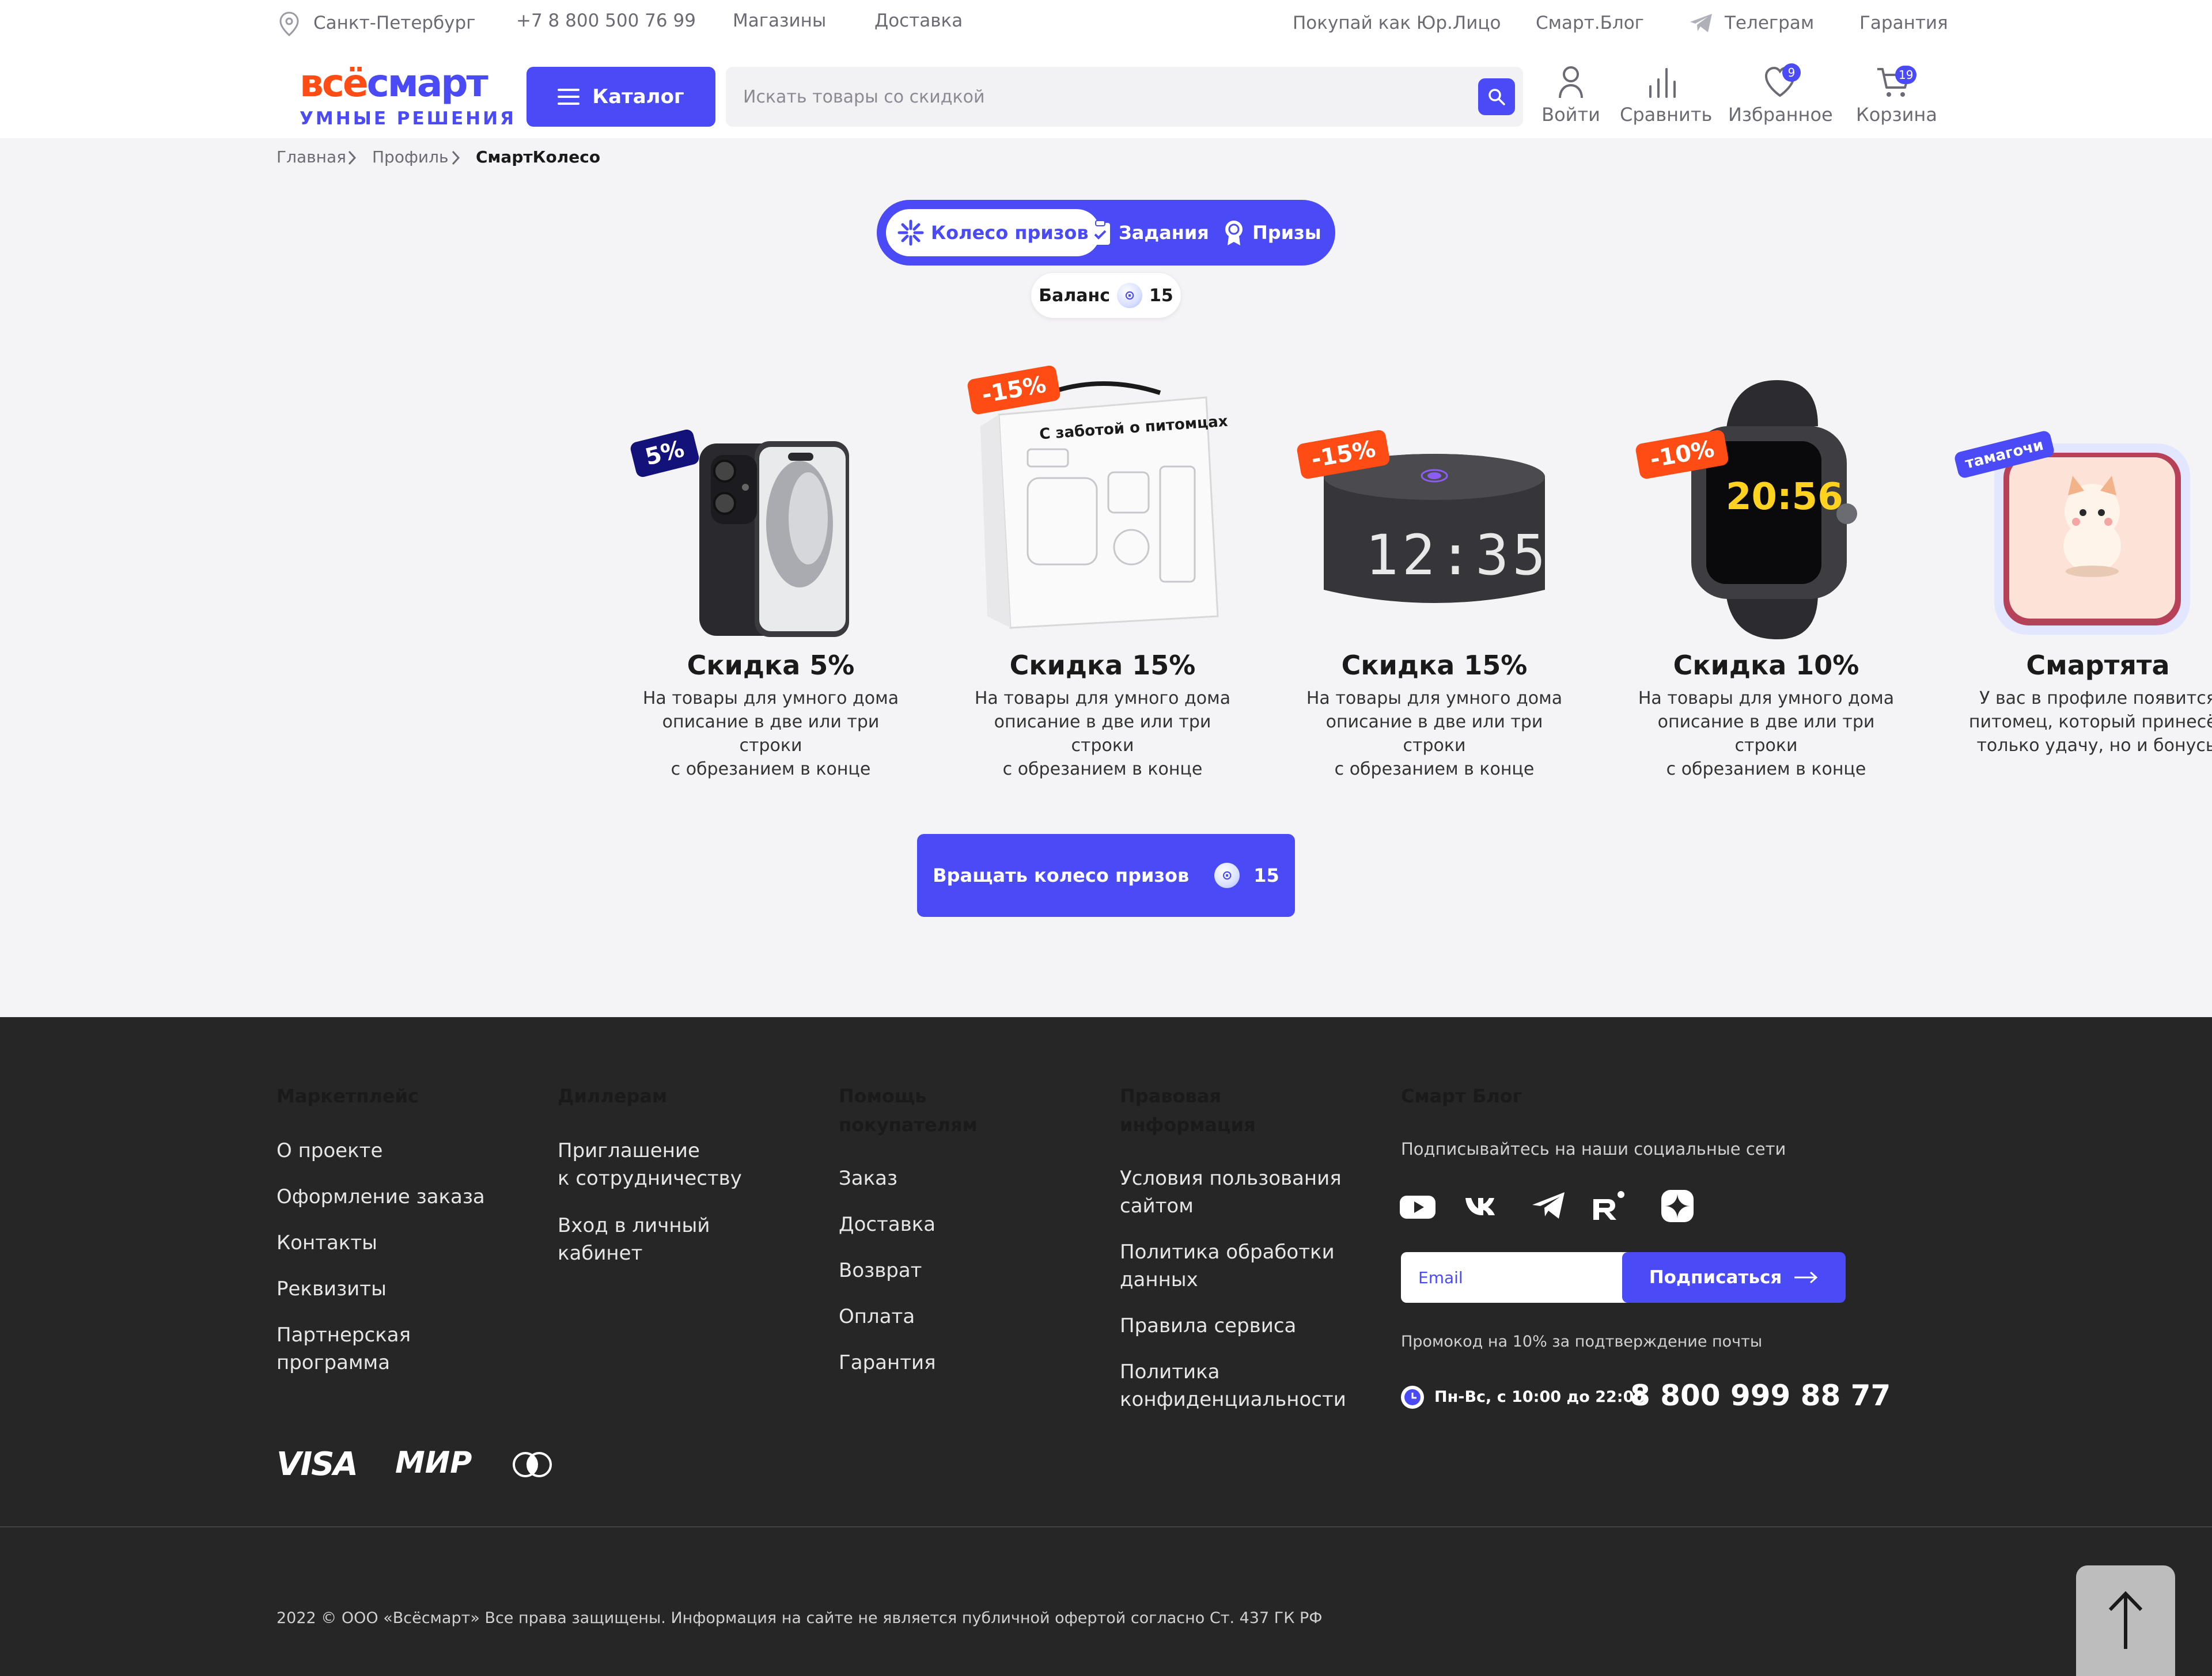 The width and height of the screenshot is (2212, 1676). I want to click on smartphone-image, so click(774, 539).